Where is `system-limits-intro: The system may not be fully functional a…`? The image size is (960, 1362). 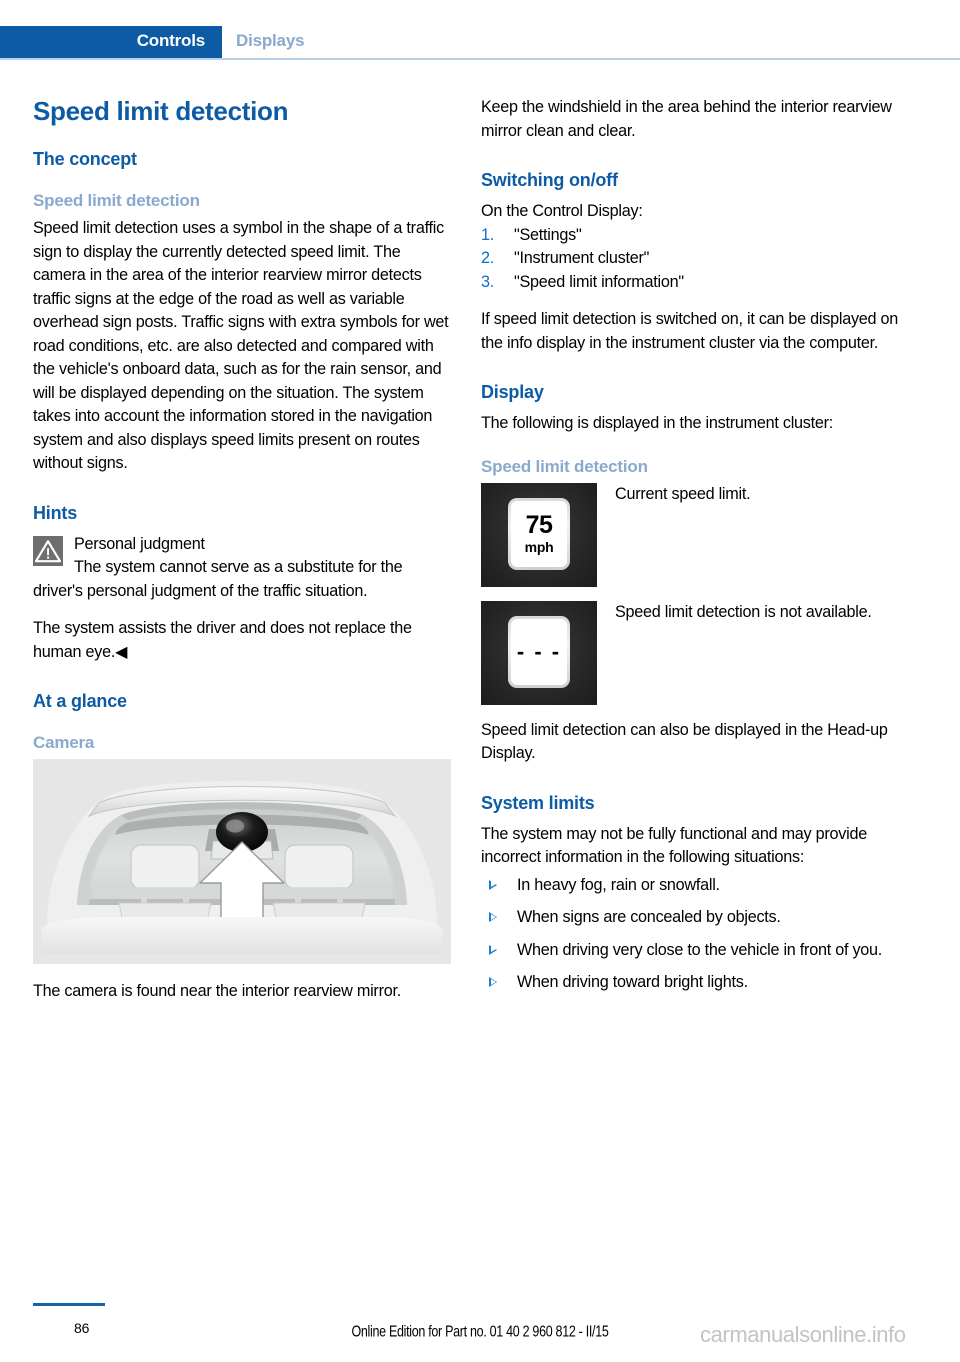
system-limits-intro: The system may not be fully functional a… is located at coordinates (674, 845).